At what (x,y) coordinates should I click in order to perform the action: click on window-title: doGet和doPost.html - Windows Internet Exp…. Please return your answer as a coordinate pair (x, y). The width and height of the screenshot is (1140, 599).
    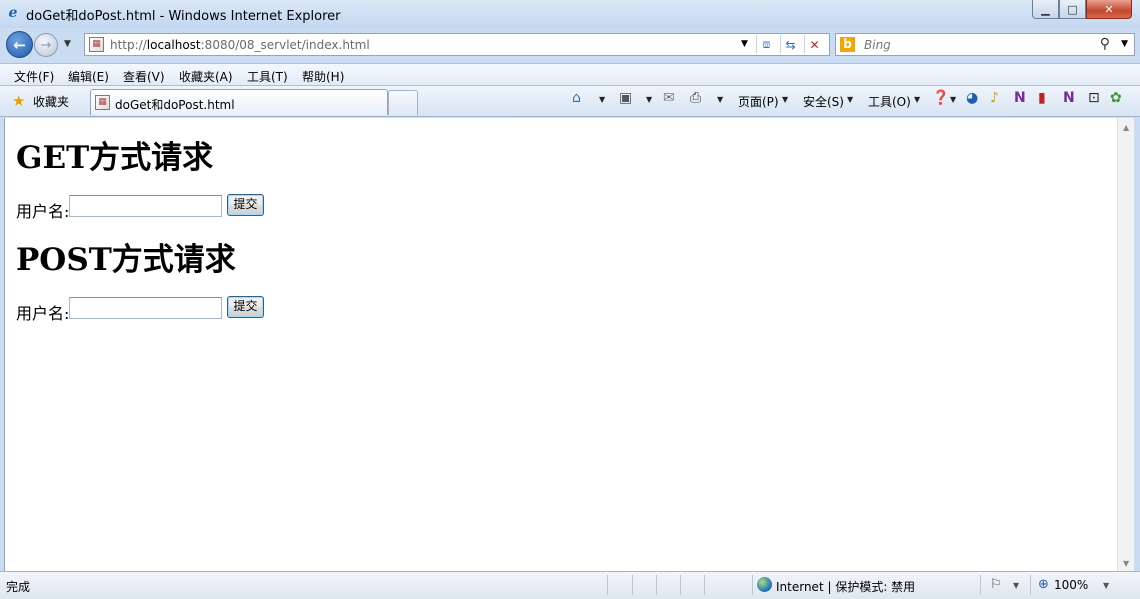
    Looking at the image, I should click on (183, 16).